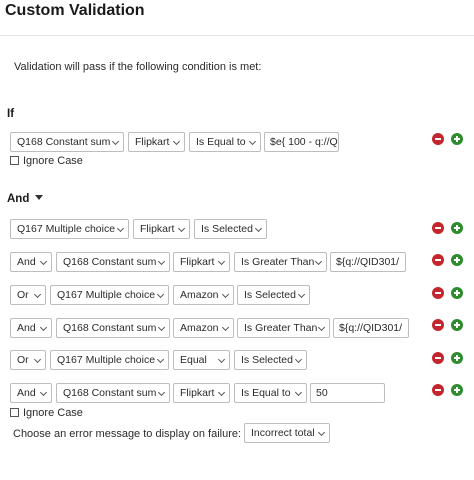 The image size is (474, 480). I want to click on caret-down-icon, so click(39, 198).